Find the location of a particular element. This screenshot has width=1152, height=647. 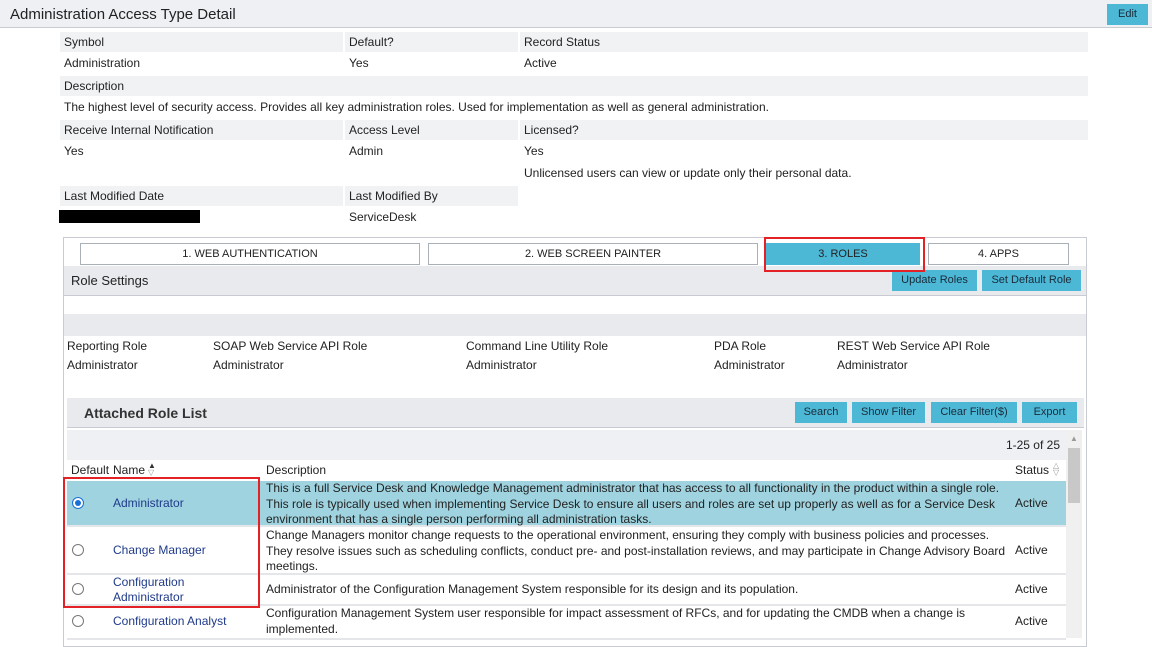

record-status-label: Record Status is located at coordinates (804, 42).